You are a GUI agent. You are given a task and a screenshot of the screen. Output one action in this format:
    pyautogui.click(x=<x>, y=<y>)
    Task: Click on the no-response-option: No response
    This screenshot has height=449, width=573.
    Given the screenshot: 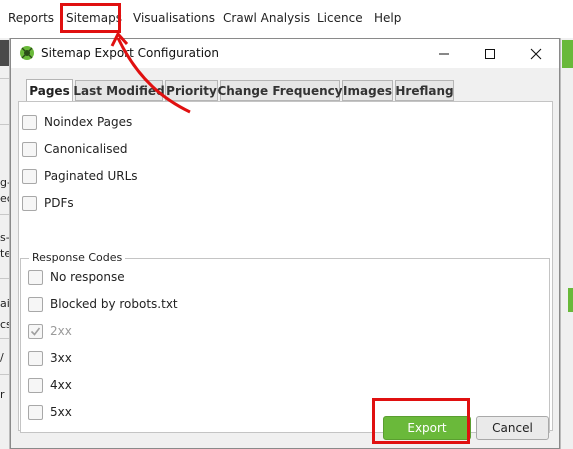 What is the action you would take?
    pyautogui.click(x=76, y=277)
    